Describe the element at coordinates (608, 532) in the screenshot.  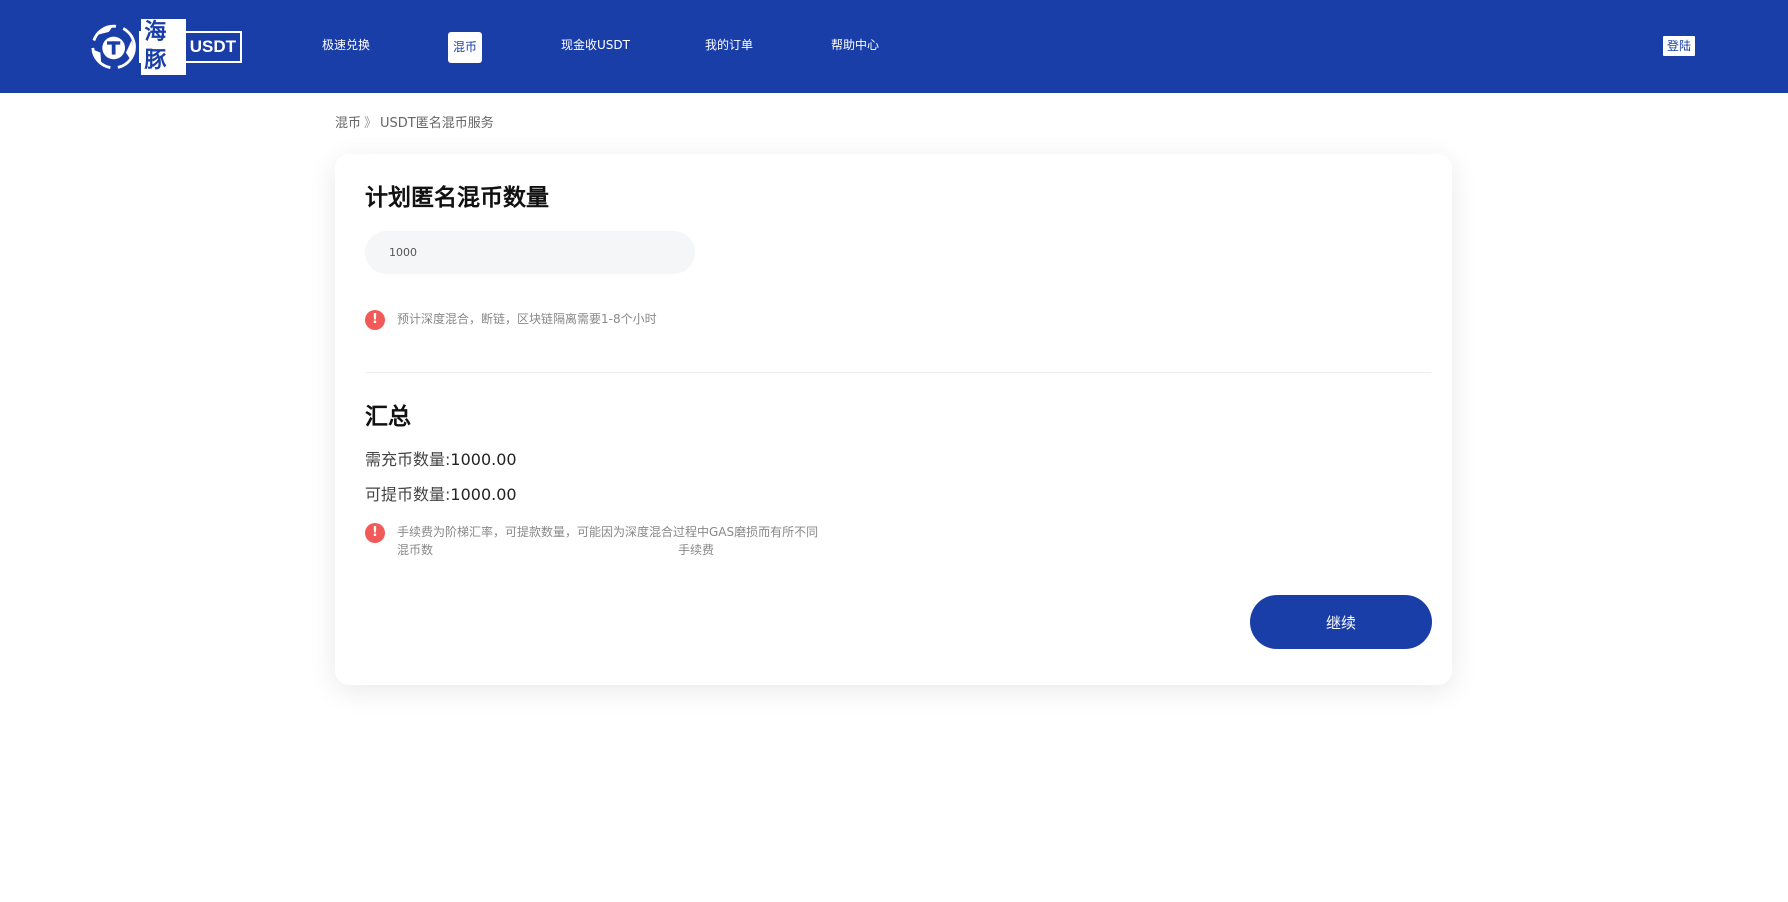
I see `fee-notice-line1: 手续费为阶梯汇率，可提款数量，可能因为深度混合过程中GAS磨损而有所不同` at that location.